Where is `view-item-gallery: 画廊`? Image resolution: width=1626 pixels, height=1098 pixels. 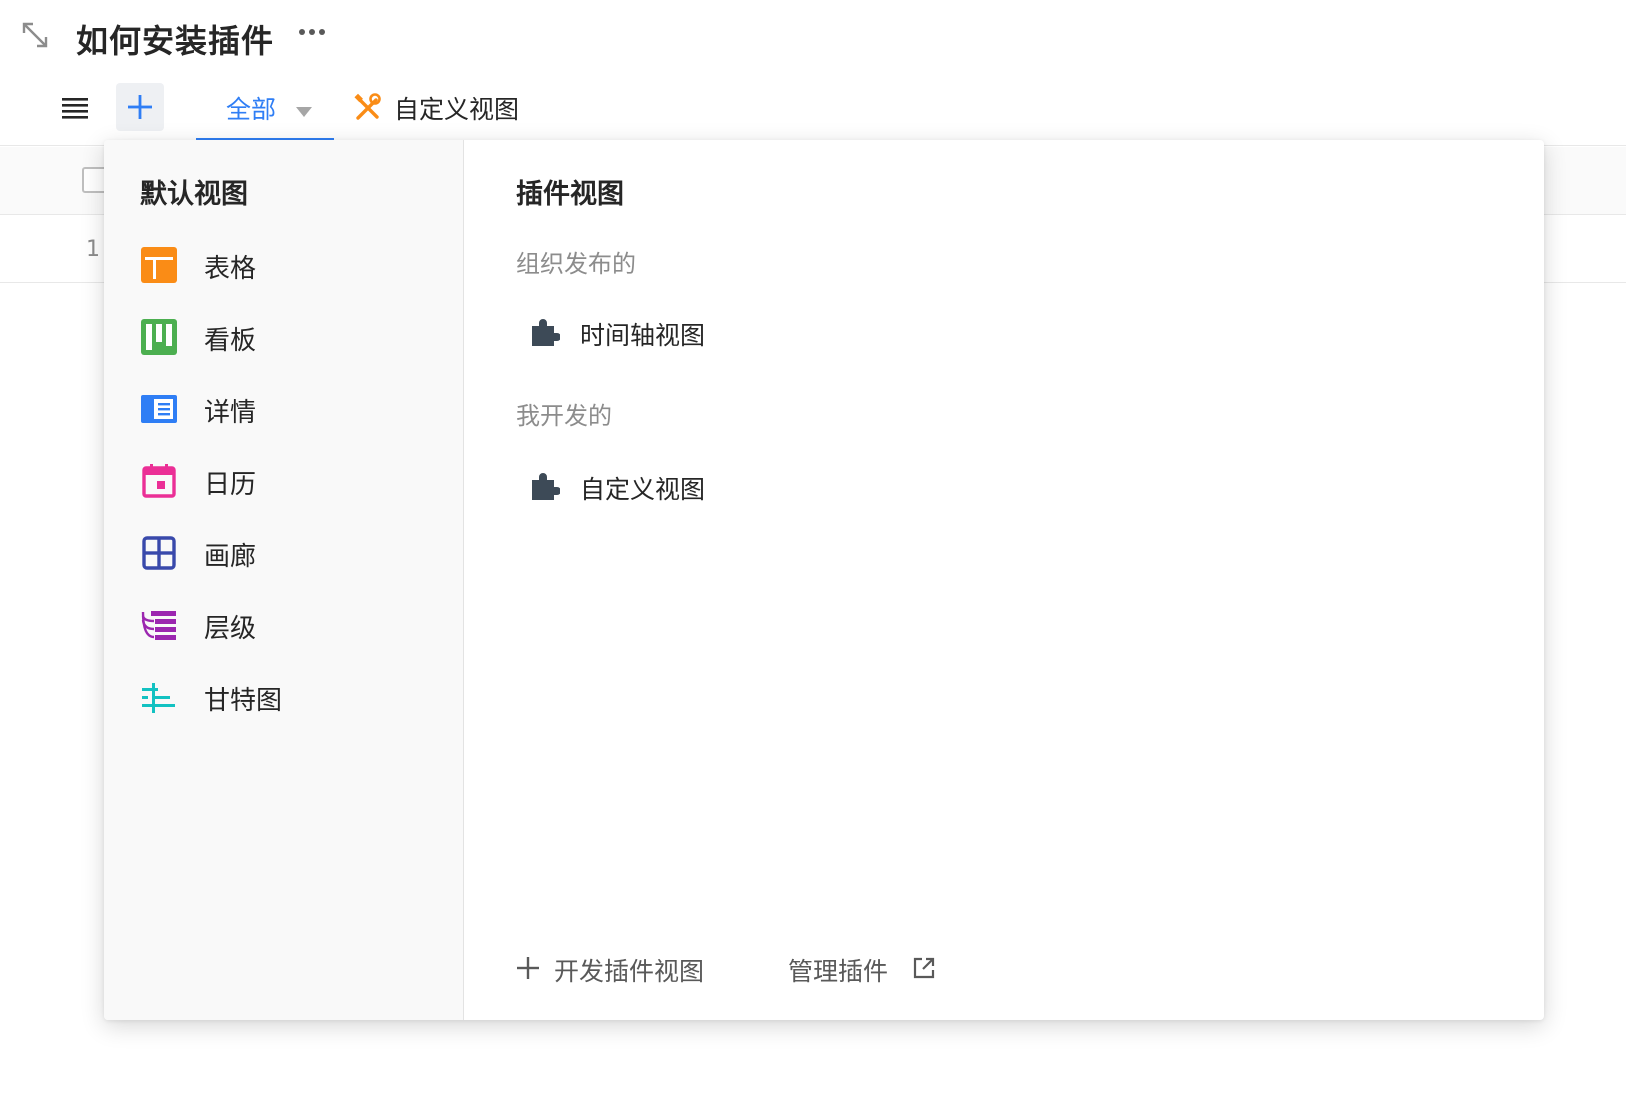
view-item-gallery: 画廊 is located at coordinates (290, 552).